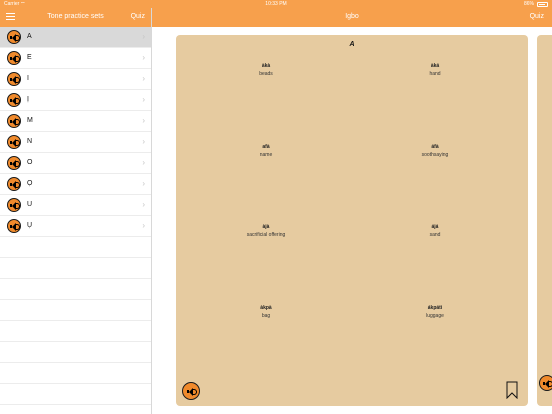 Image resolution: width=552 pixels, height=414 pixels. I want to click on english-word: sand, so click(435, 235).